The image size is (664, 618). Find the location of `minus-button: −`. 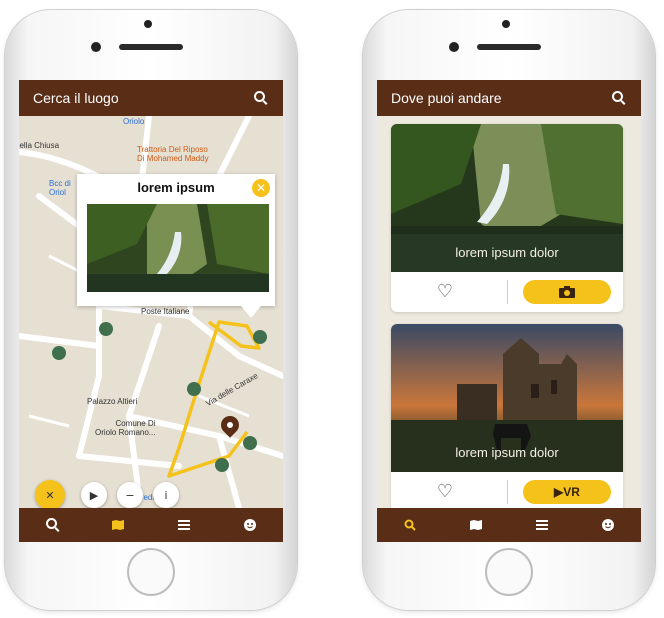

minus-button: − is located at coordinates (130, 495).